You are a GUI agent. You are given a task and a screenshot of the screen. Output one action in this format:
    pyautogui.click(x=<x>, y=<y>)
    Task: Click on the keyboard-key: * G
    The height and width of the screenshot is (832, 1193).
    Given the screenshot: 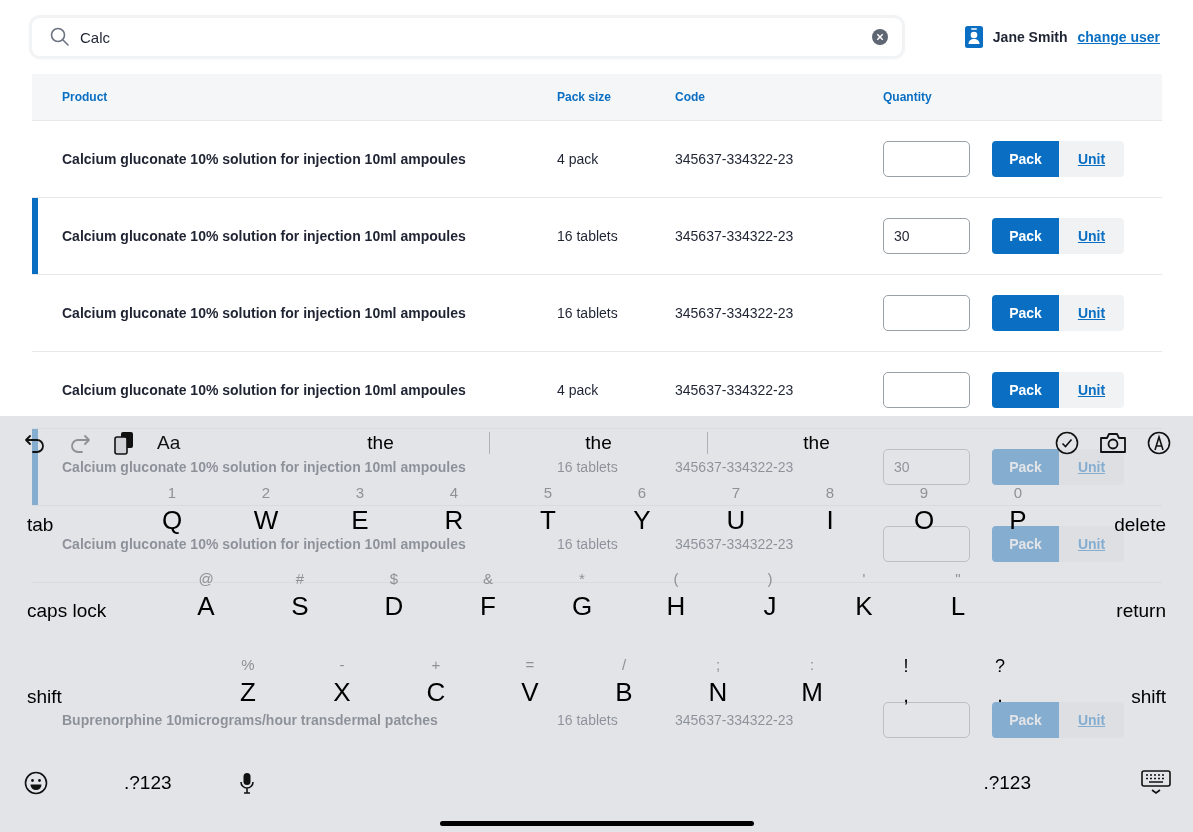 What is the action you would take?
    pyautogui.click(x=582, y=595)
    